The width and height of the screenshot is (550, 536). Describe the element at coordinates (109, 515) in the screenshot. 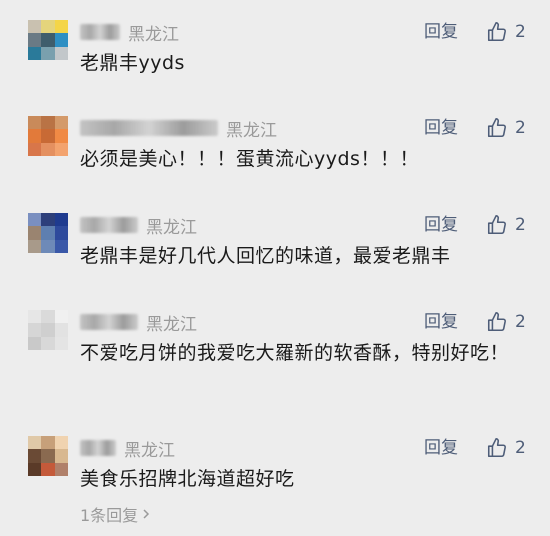

I see `more-replies-label: 1条回复` at that location.